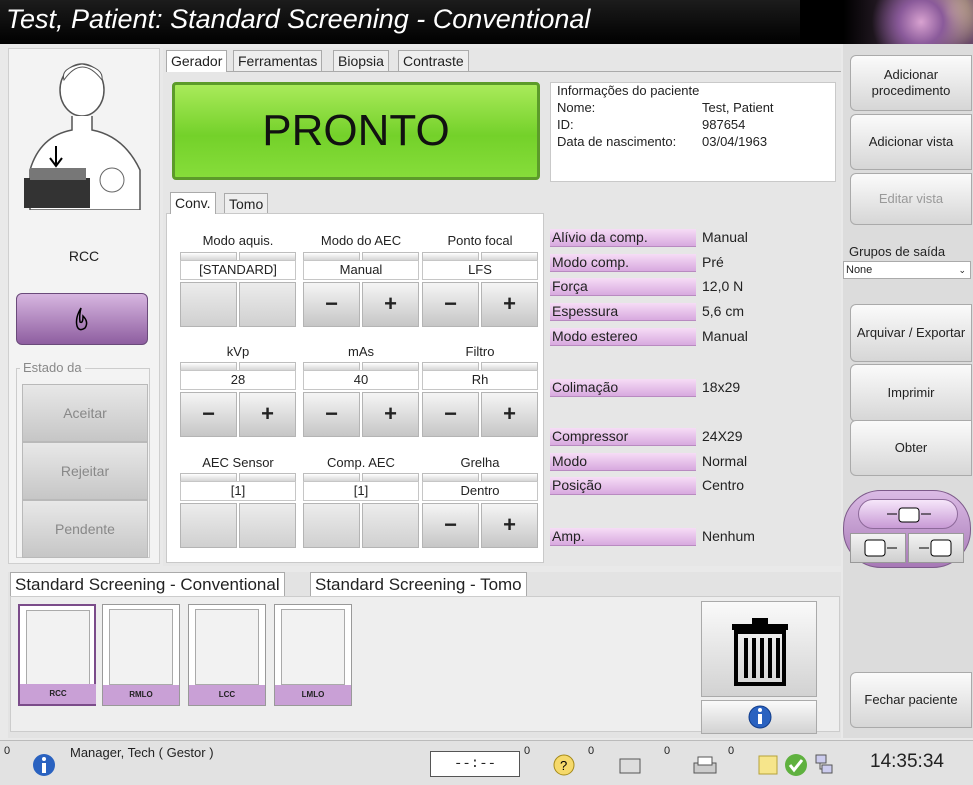 Image resolution: width=973 pixels, height=785 pixels. What do you see at coordinates (193, 203) in the screenshot?
I see `tab-conv: Conv.` at bounding box center [193, 203].